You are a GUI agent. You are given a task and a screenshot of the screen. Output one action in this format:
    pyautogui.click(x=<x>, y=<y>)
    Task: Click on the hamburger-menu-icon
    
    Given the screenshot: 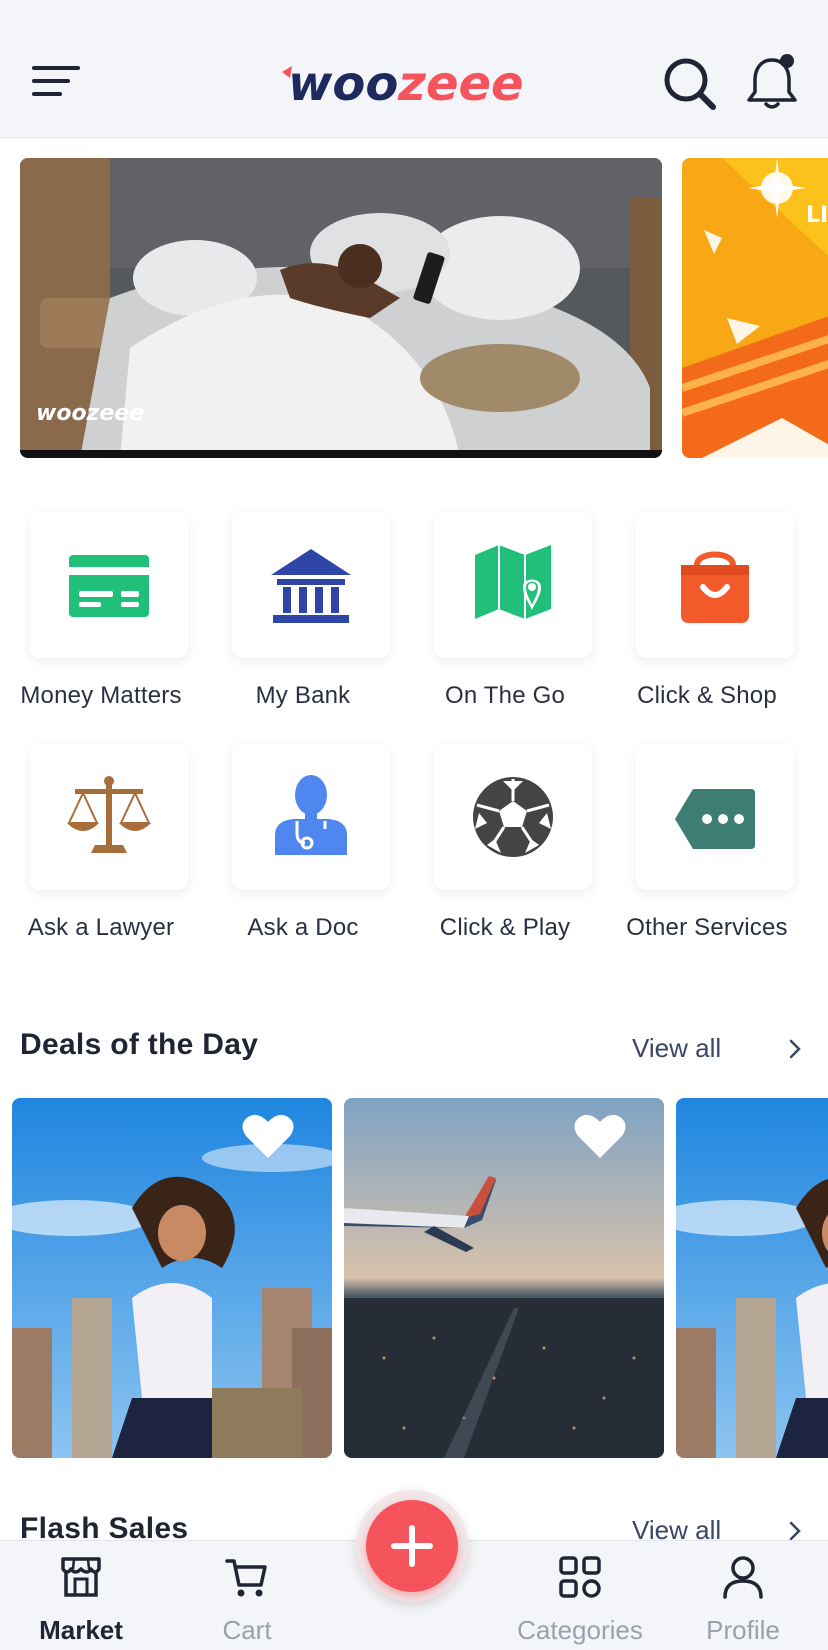 What is the action you would take?
    pyautogui.click(x=54, y=81)
    